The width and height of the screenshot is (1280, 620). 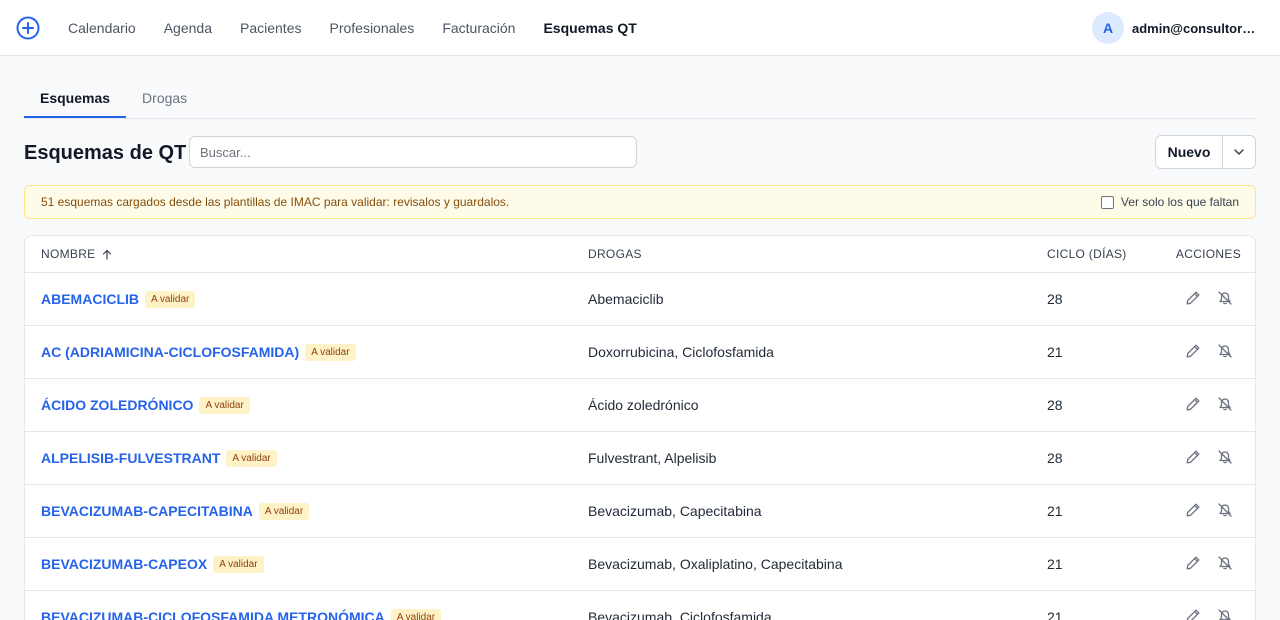 What do you see at coordinates (681, 352) in the screenshot?
I see `drugs-cell: Doxorrubicina, Ciclofosfamida` at bounding box center [681, 352].